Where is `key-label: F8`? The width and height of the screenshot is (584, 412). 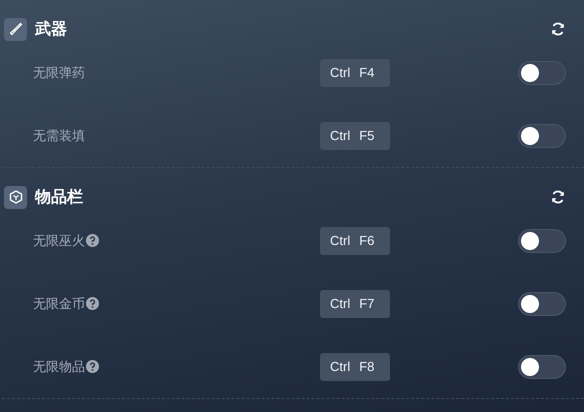
key-label: F8 is located at coordinates (366, 366).